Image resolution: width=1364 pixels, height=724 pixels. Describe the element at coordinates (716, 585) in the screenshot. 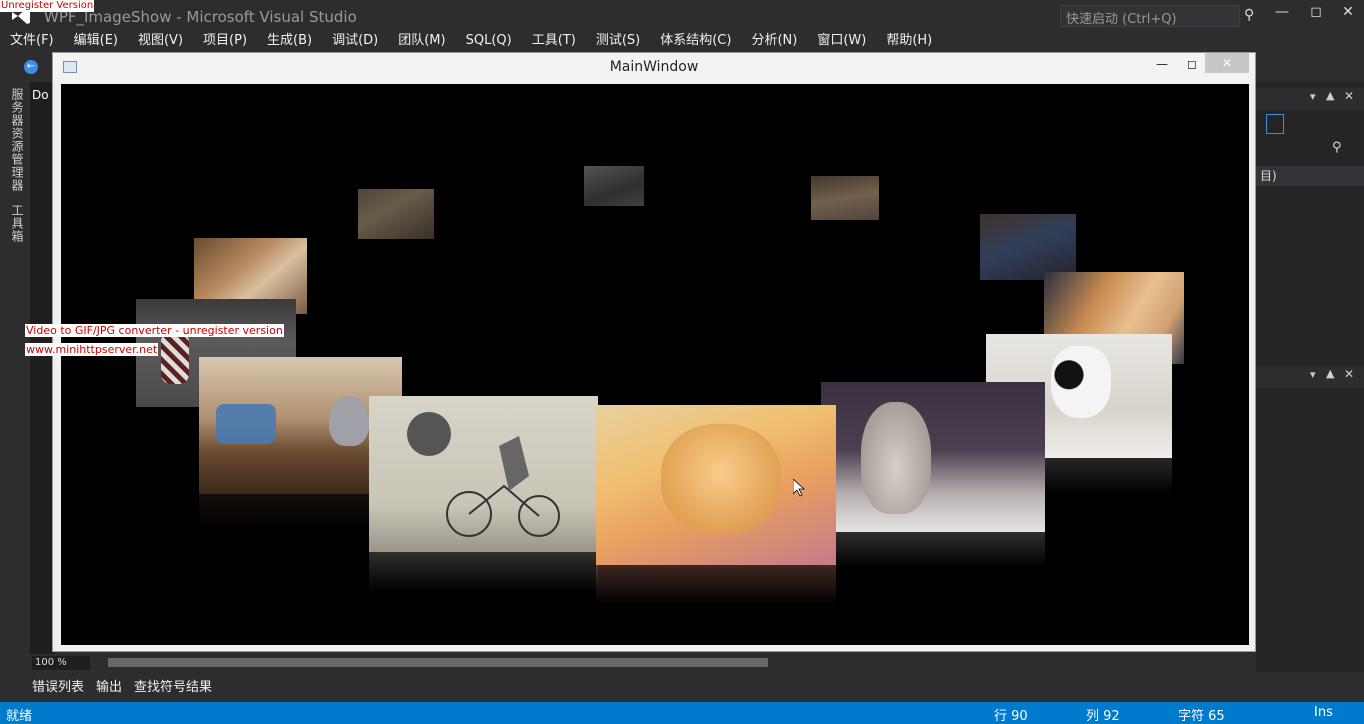

I see `photo-orange-kitten-reflection` at that location.